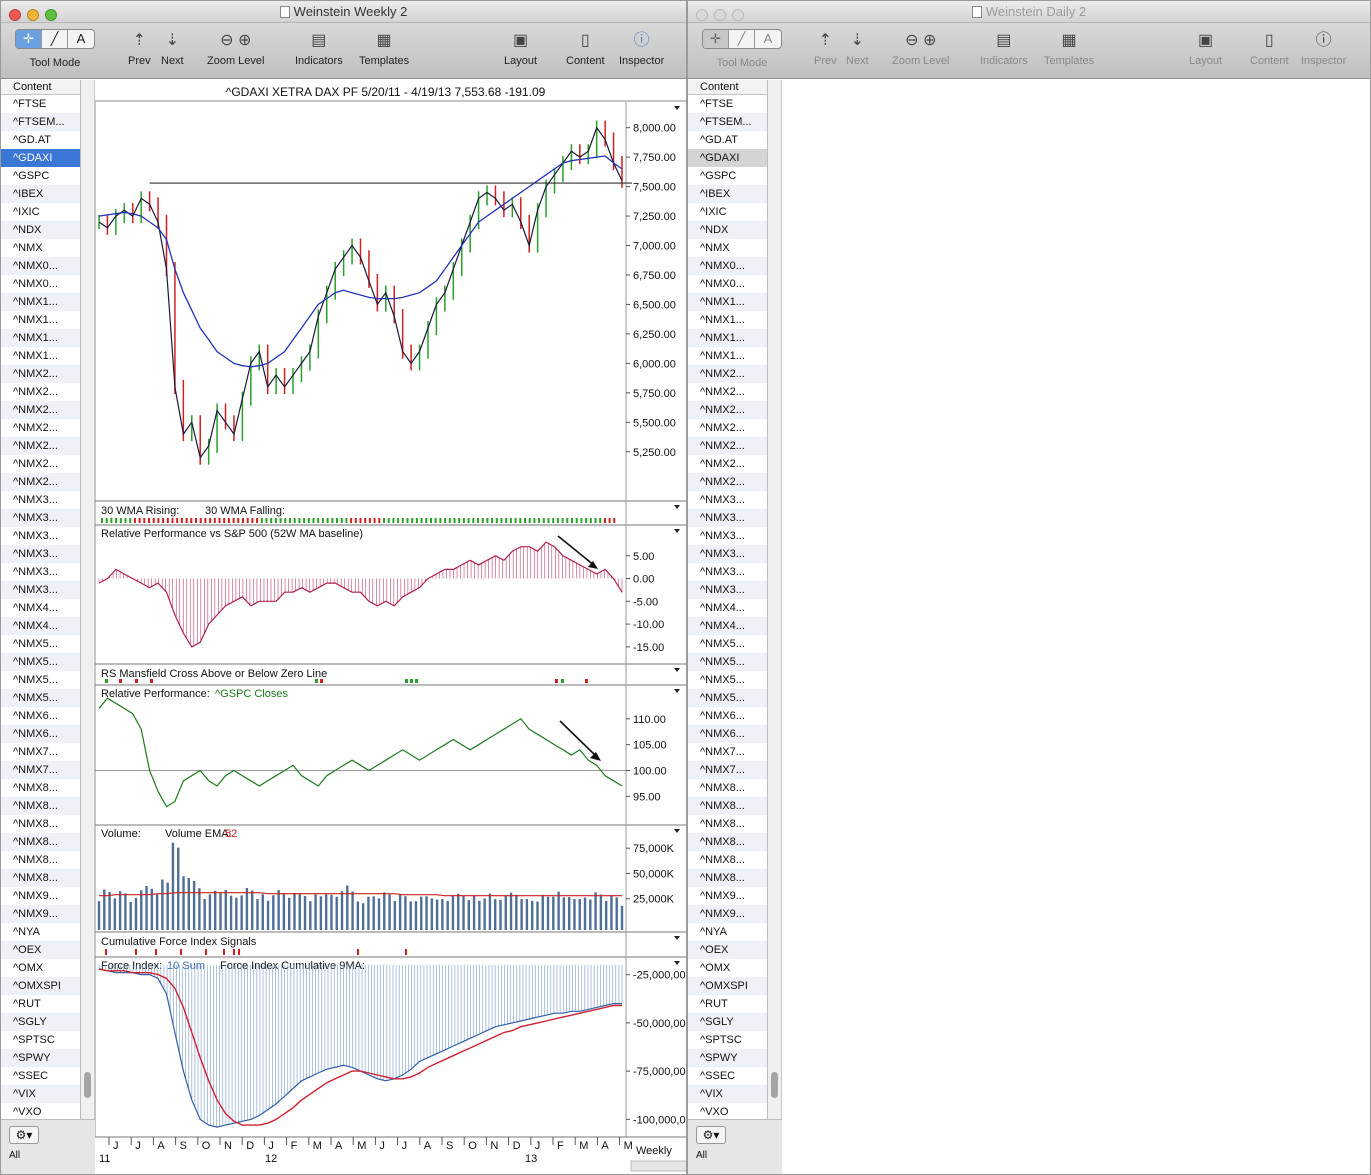  I want to click on sidebar-item: ^RUT, so click(40, 1004).